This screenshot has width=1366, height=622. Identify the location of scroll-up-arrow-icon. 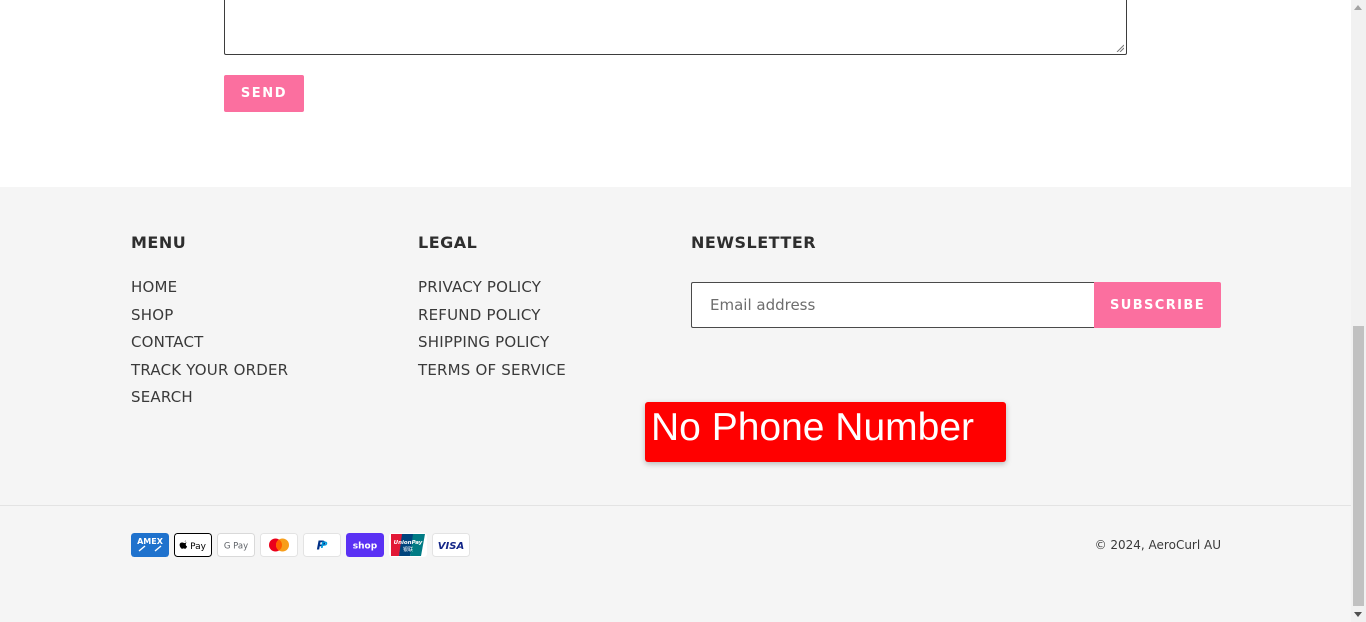
(1358, 7).